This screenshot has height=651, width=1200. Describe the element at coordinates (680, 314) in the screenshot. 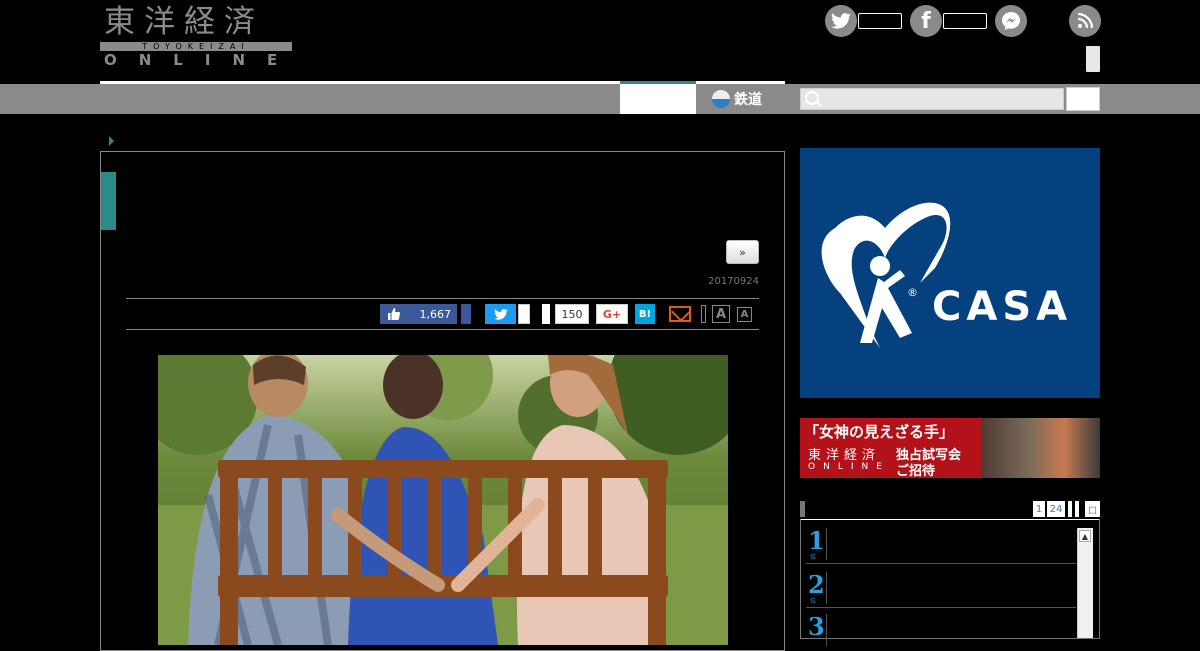

I see `mail-icon` at that location.